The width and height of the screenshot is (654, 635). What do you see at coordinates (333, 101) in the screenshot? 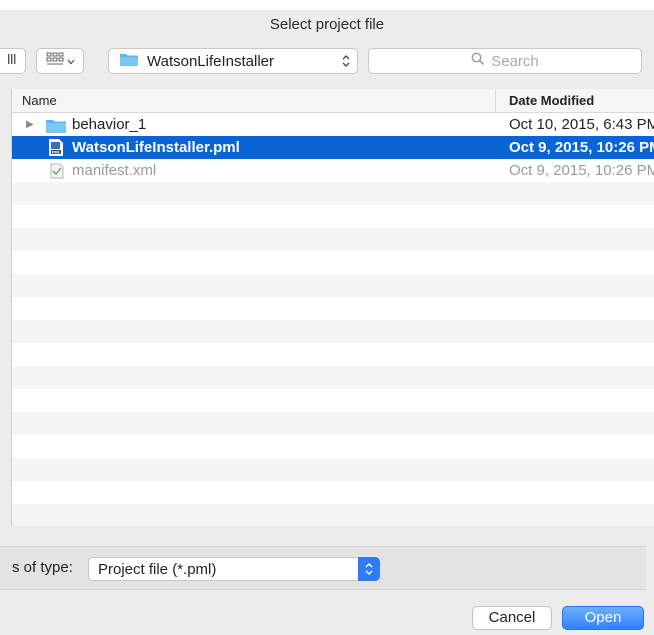
I see `list-header: Name Date Modified` at bounding box center [333, 101].